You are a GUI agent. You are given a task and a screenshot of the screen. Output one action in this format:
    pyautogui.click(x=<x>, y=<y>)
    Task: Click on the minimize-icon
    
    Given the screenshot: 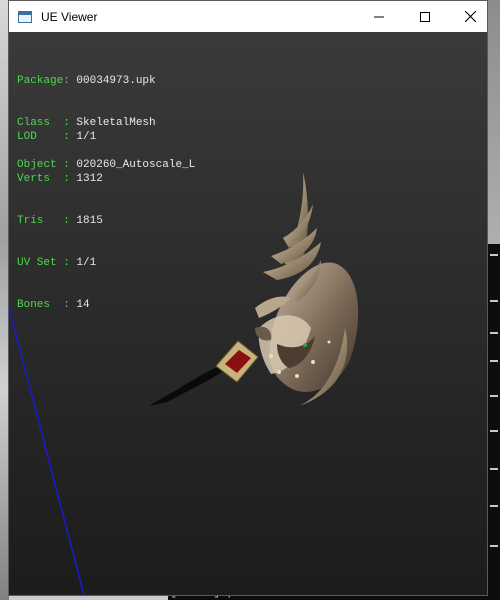 What is the action you would take?
    pyautogui.click(x=379, y=16)
    